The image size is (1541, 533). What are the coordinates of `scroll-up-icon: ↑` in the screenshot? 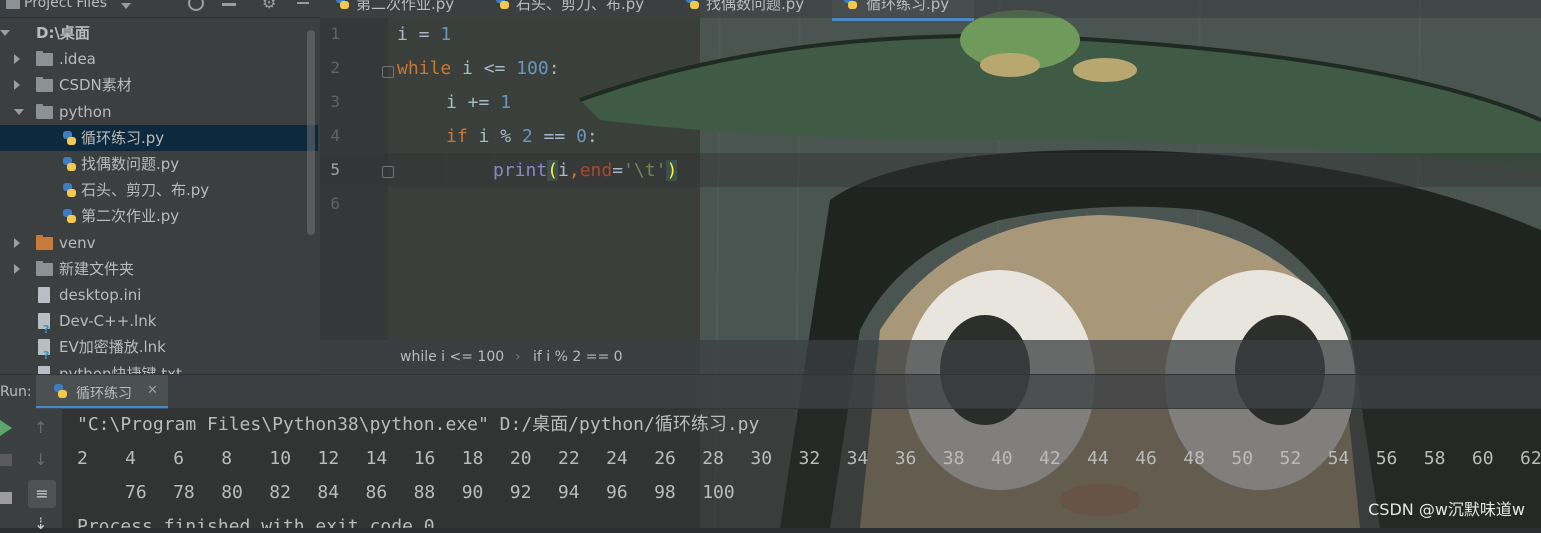 It's located at (40, 427).